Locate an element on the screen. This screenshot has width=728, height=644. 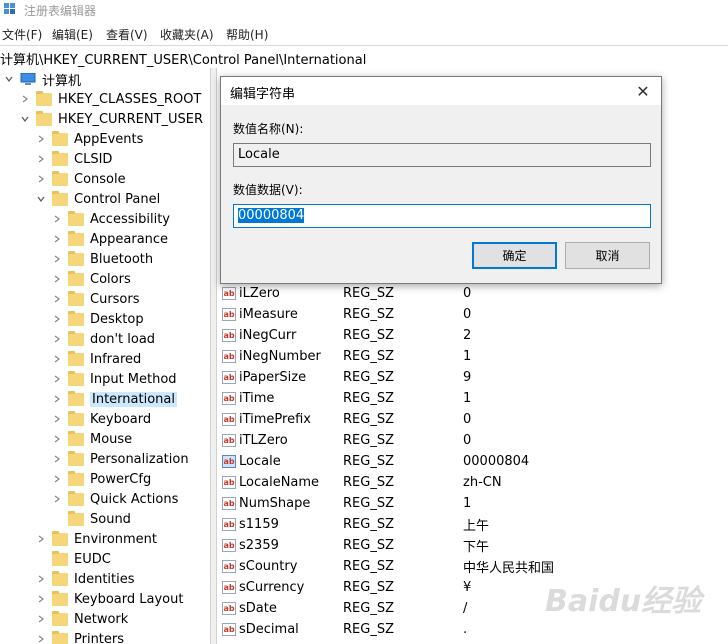
tree-item-identities: Identities is located at coordinates (85, 579).